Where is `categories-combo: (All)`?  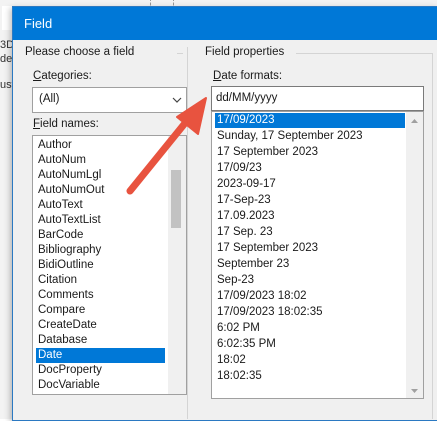
categories-combo: (All) is located at coordinates (109, 100).